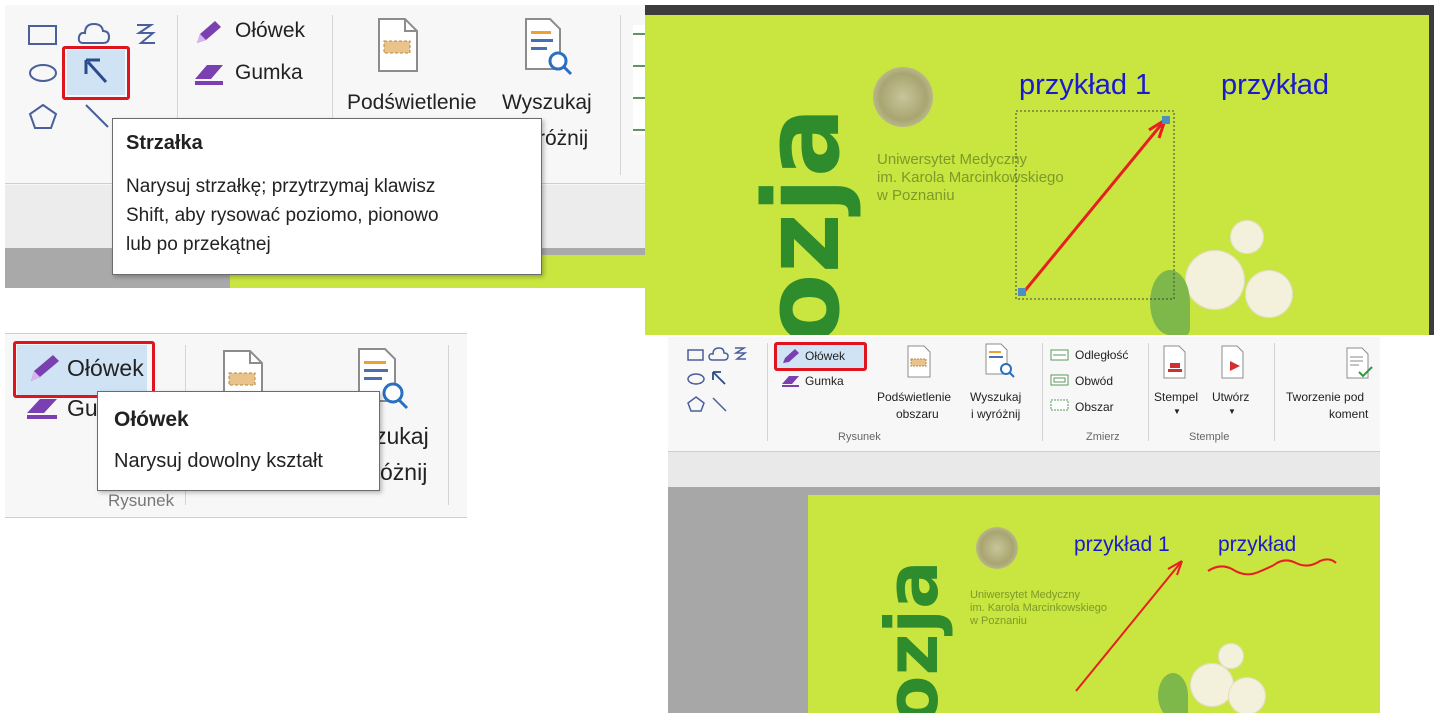 Image resolution: width=1434 pixels, height=713 pixels. What do you see at coordinates (1094, 407) in the screenshot?
I see `area-label: Obszar` at bounding box center [1094, 407].